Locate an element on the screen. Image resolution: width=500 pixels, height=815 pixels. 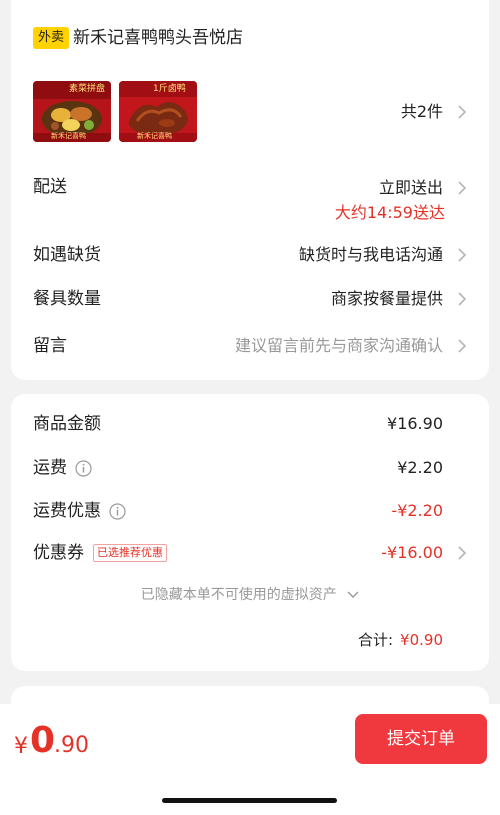
delivery-value: 立即送出 is located at coordinates (410, 187).